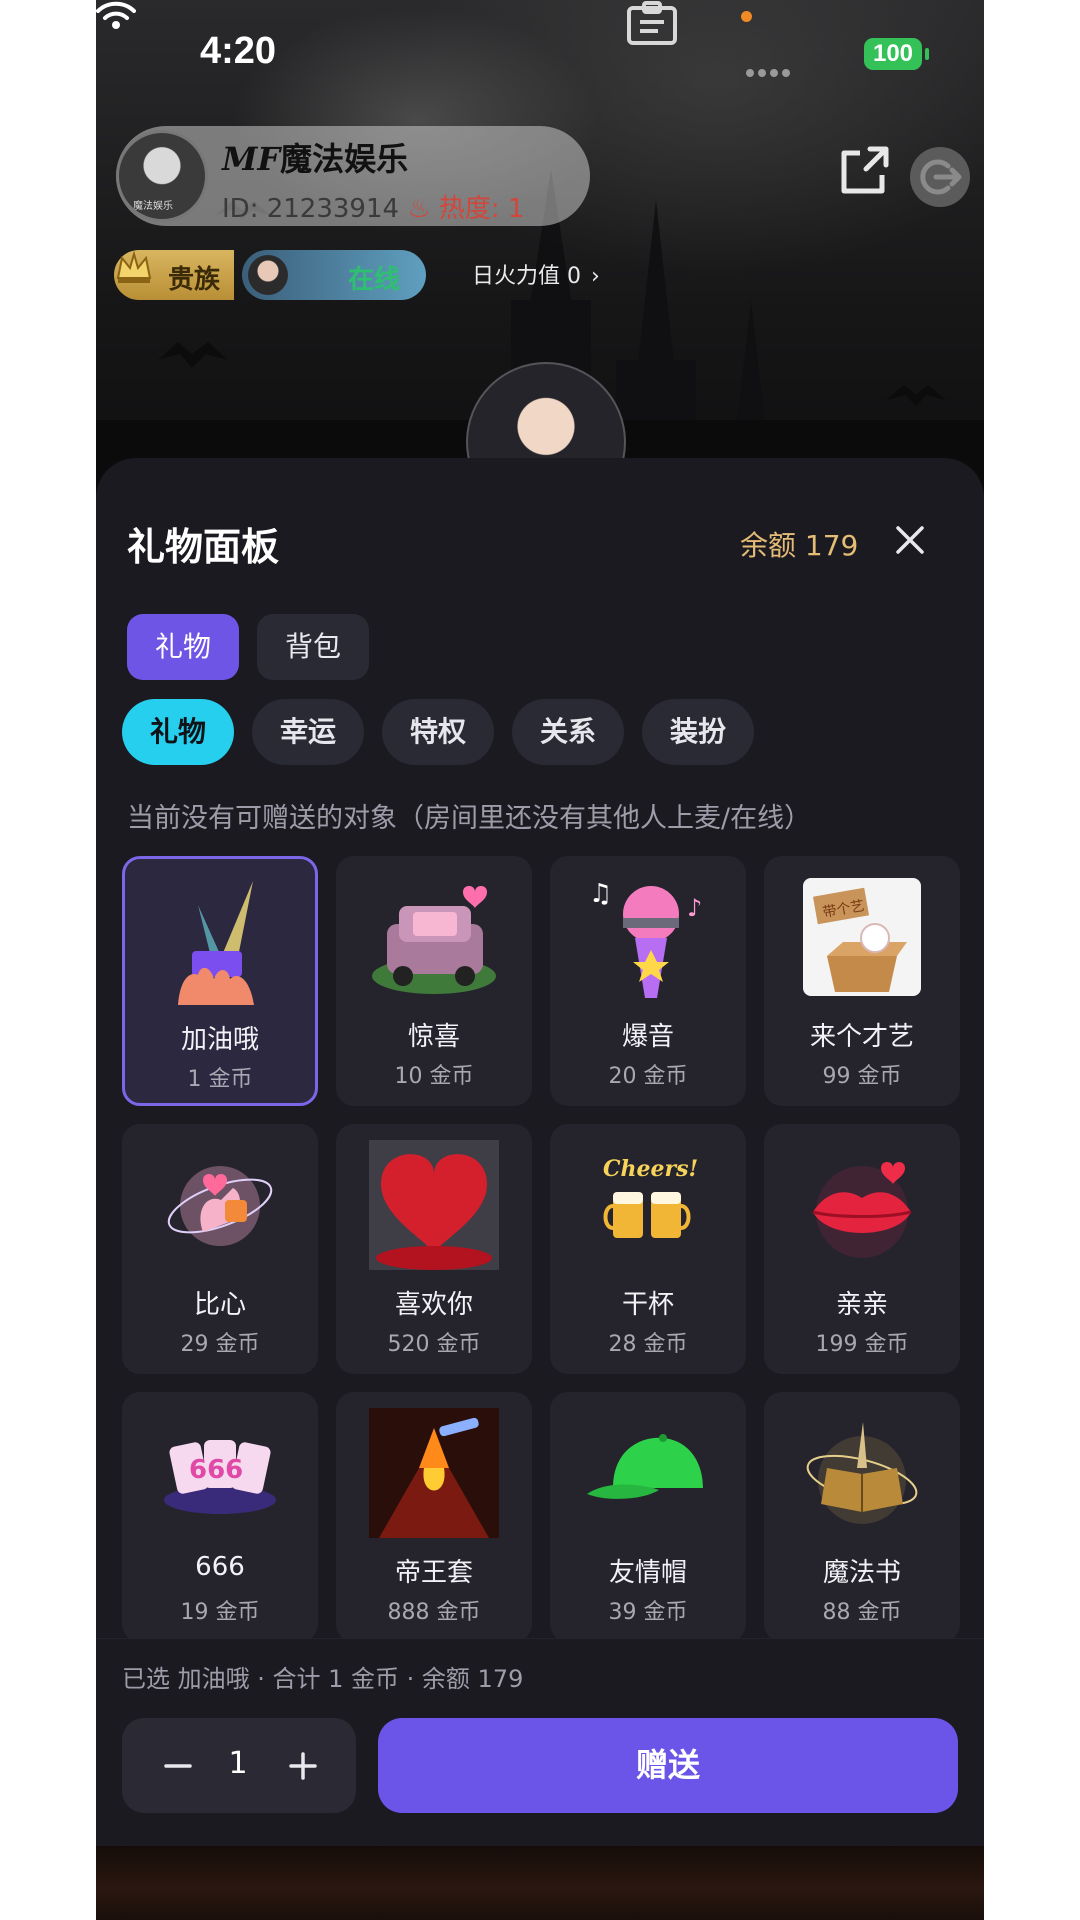 This screenshot has height=1920, width=1080. Describe the element at coordinates (668, 1765) in the screenshot. I see `send-gift-button: 赠送` at that location.